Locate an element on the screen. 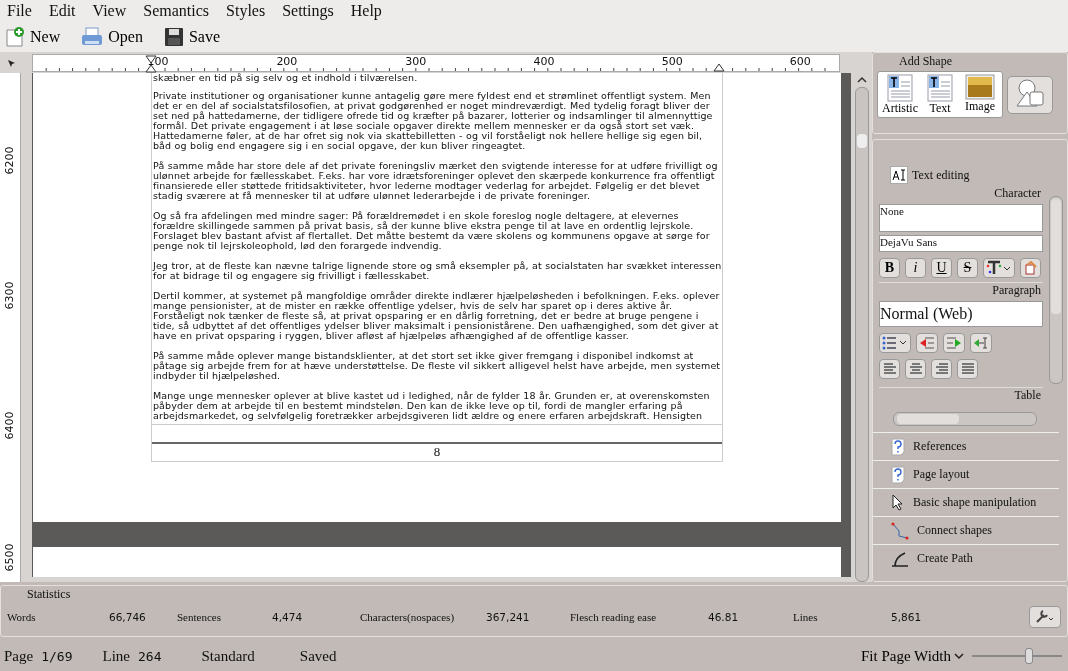  slider-thumb is located at coordinates (1028, 656).